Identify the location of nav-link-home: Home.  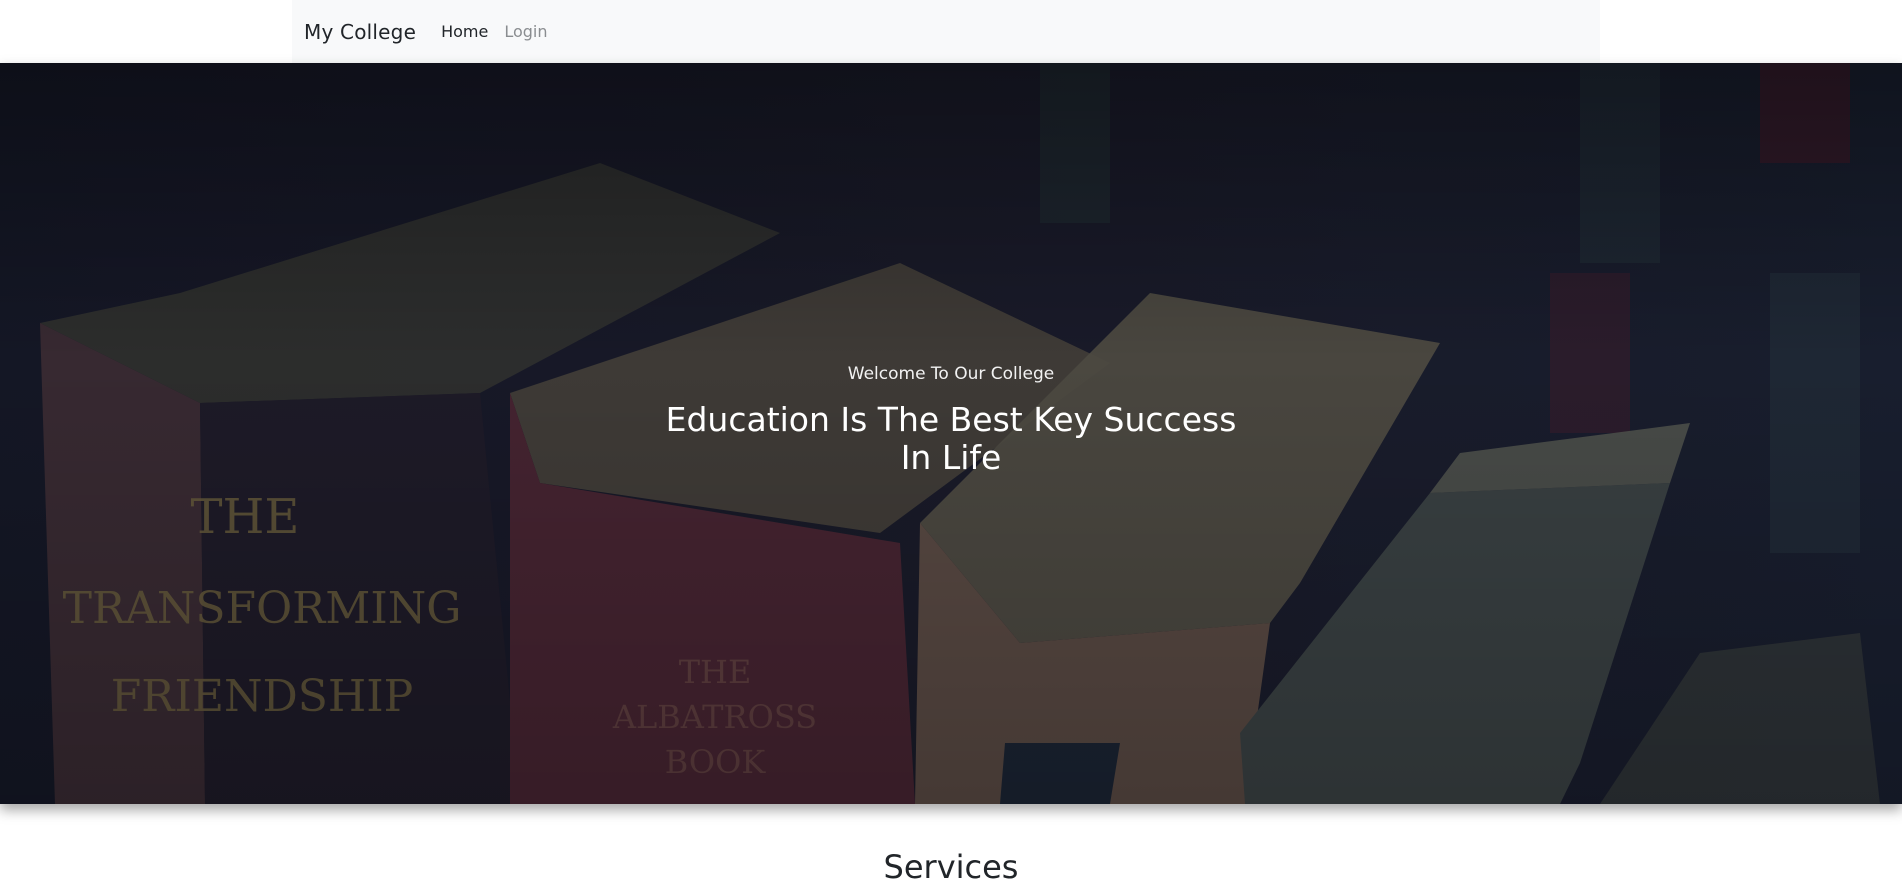
(464, 31).